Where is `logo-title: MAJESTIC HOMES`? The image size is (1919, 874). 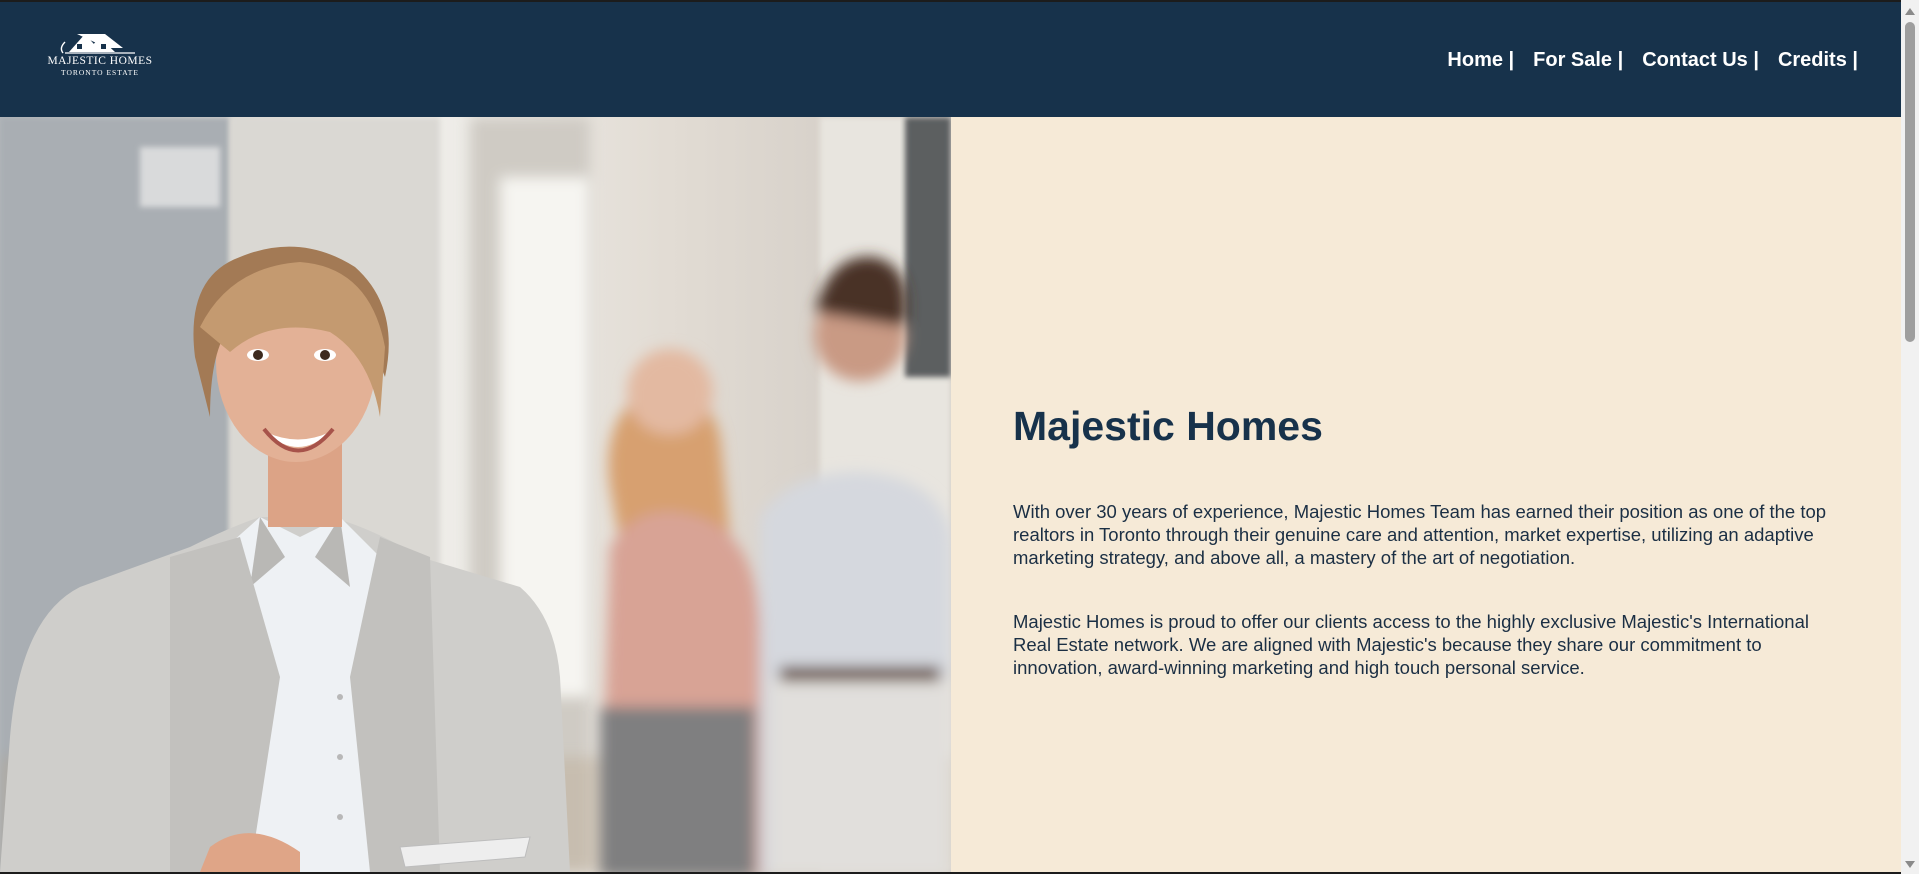 logo-title: MAJESTIC HOMES is located at coordinates (100, 61).